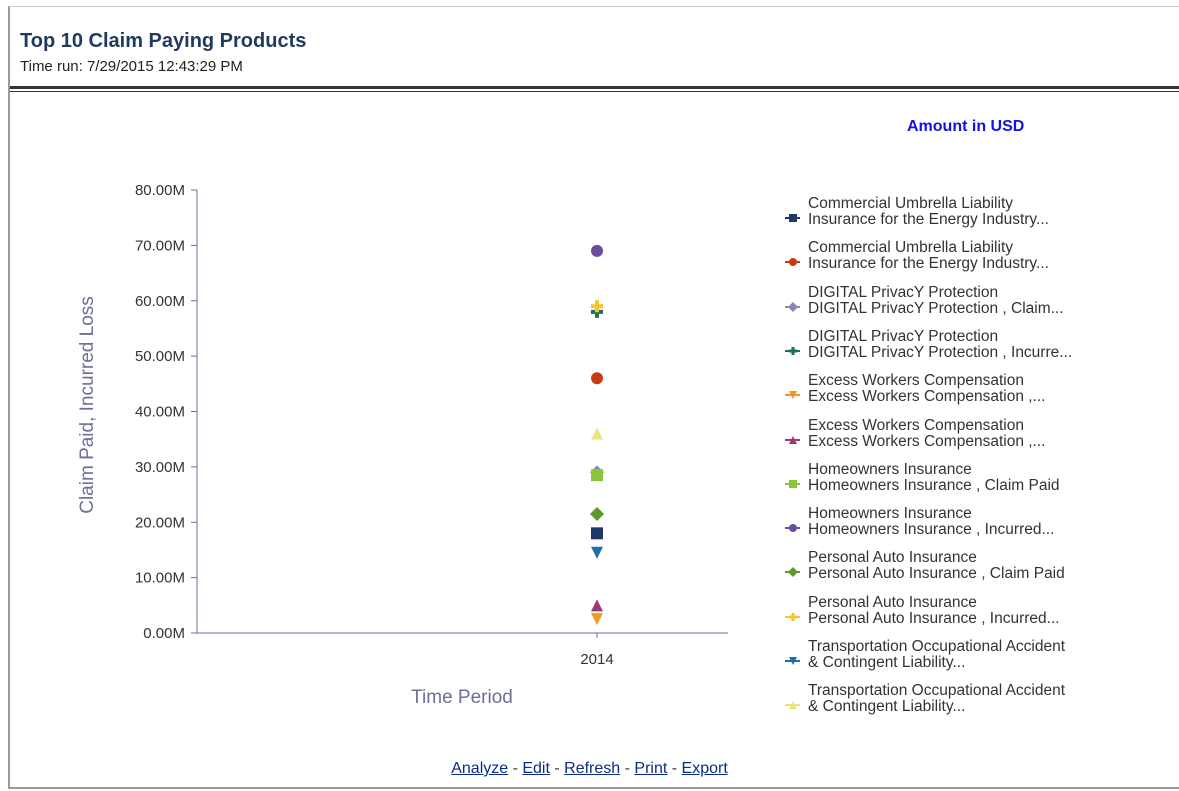 The height and width of the screenshot is (791, 1179). I want to click on edit-link: Edit, so click(536, 768).